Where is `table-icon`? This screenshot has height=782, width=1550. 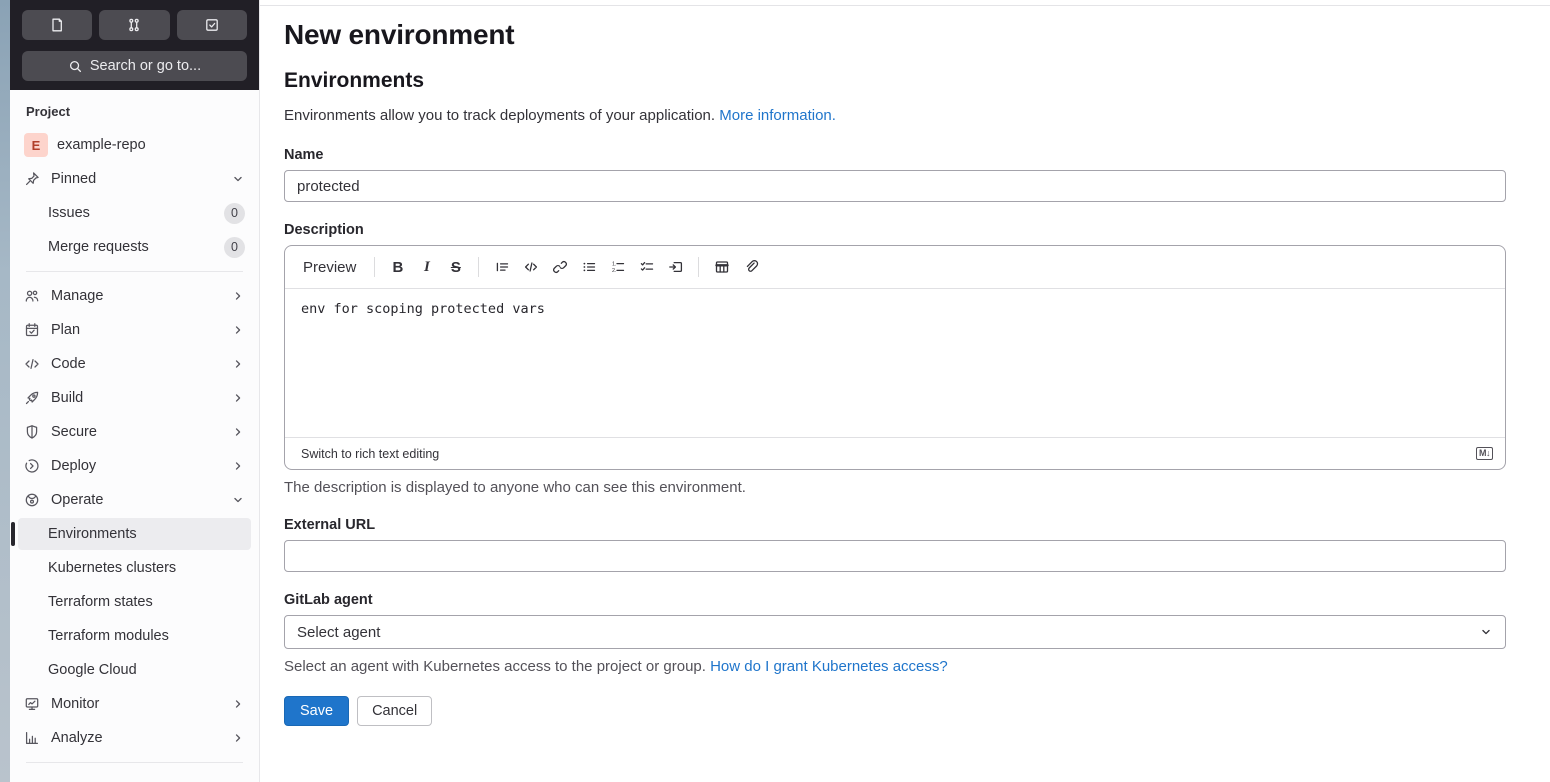 table-icon is located at coordinates (722, 267).